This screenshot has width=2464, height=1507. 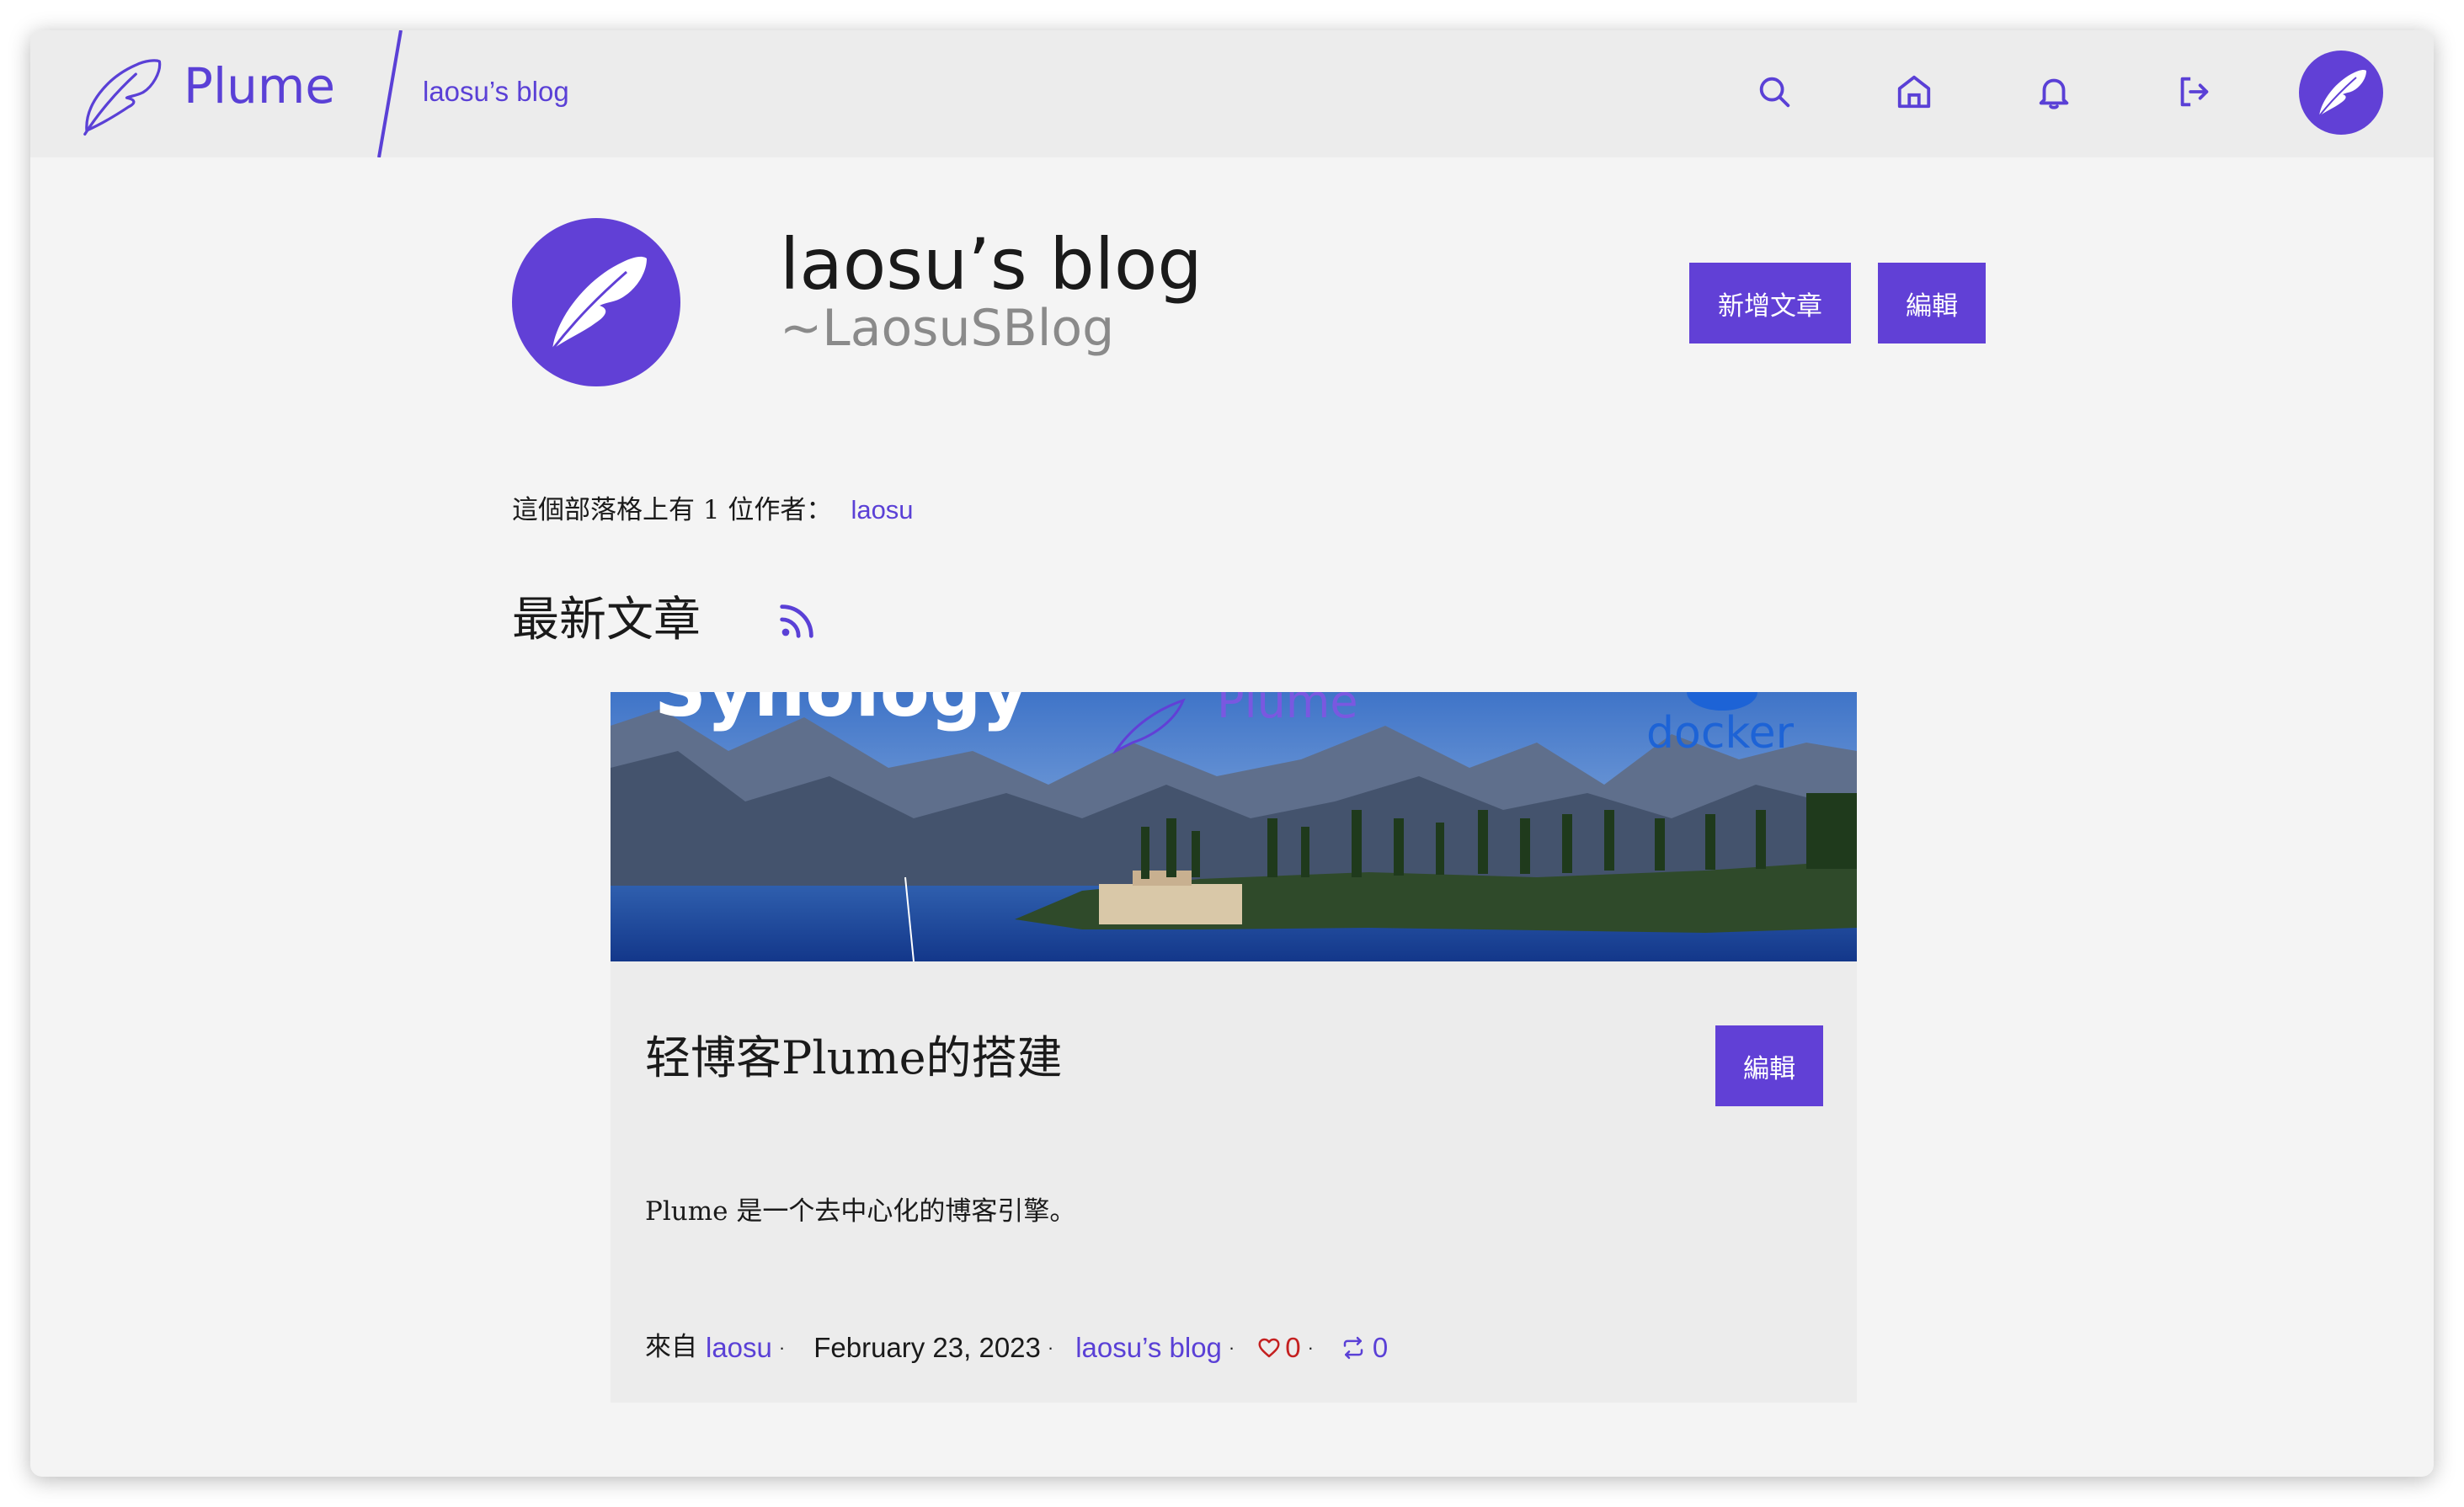 I want to click on cover-text-plume: Plume, so click(x=1287, y=710).